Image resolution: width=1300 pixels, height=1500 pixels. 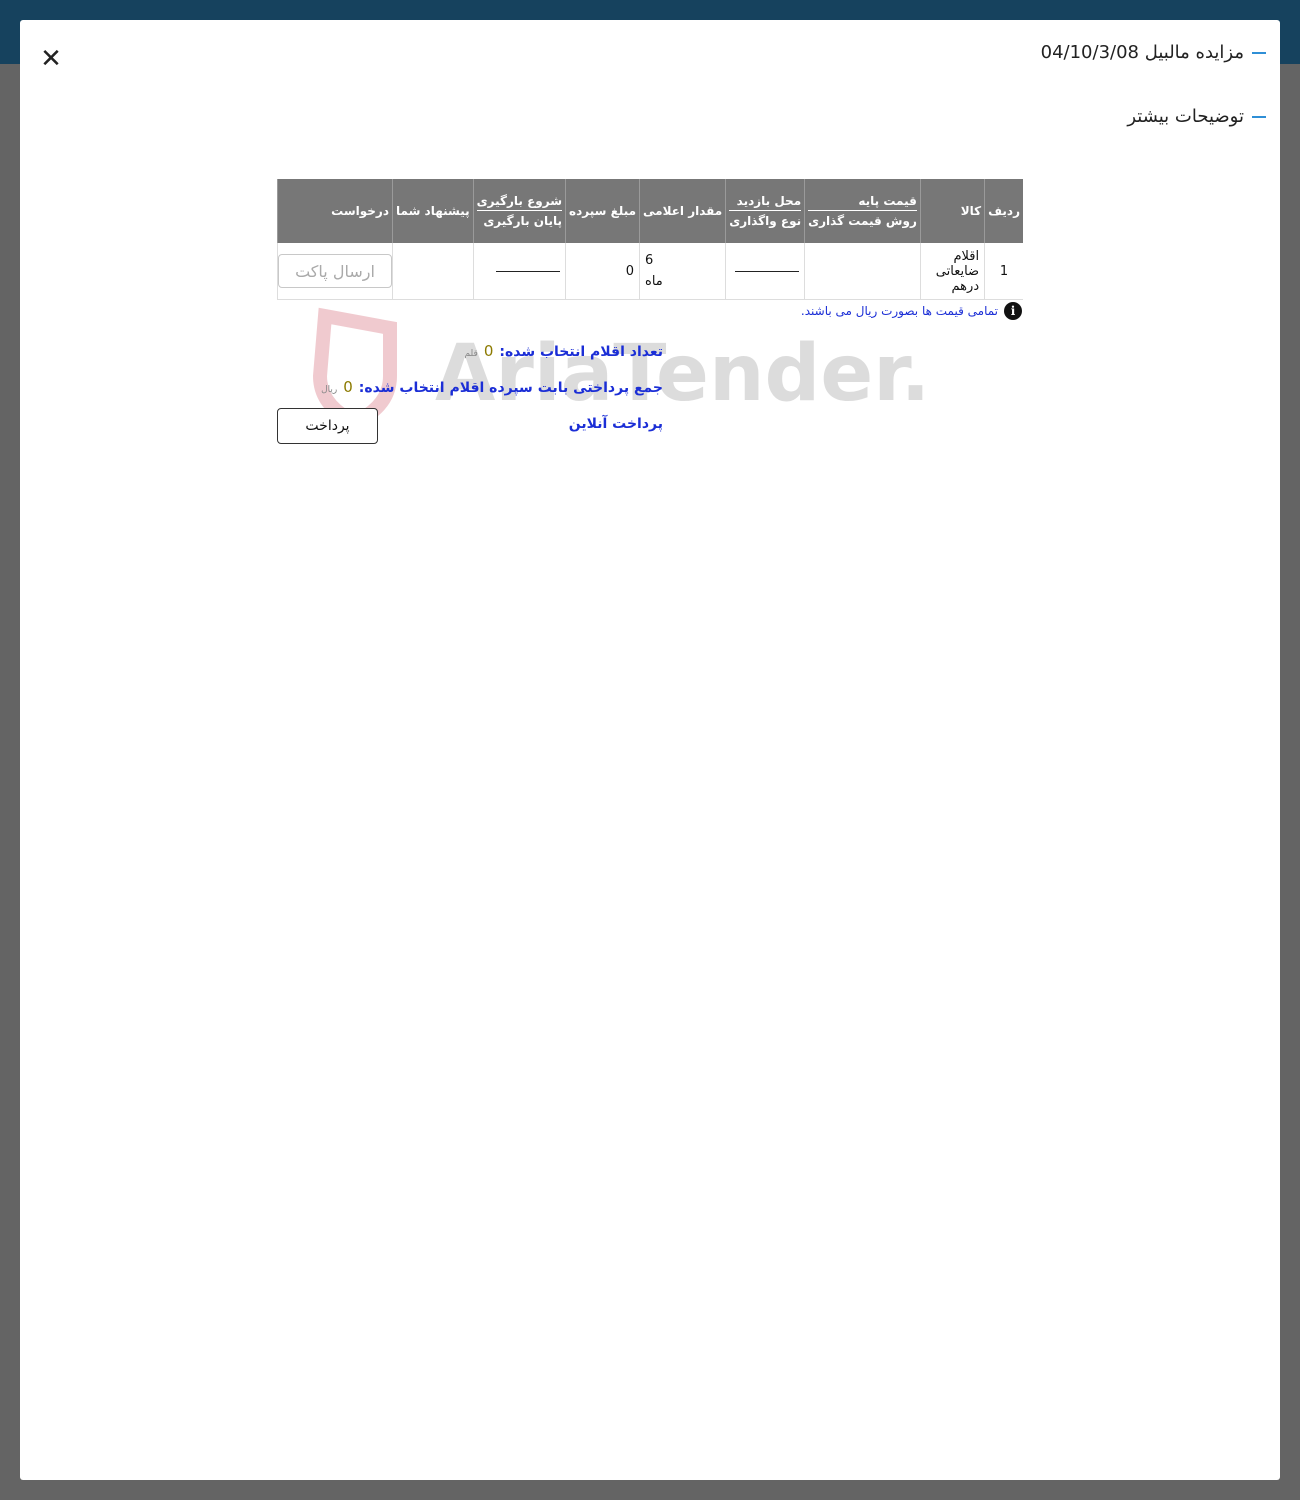 What do you see at coordinates (602, 211) in the screenshot?
I see `header-deposit-amount: مبلغ سپرده` at bounding box center [602, 211].